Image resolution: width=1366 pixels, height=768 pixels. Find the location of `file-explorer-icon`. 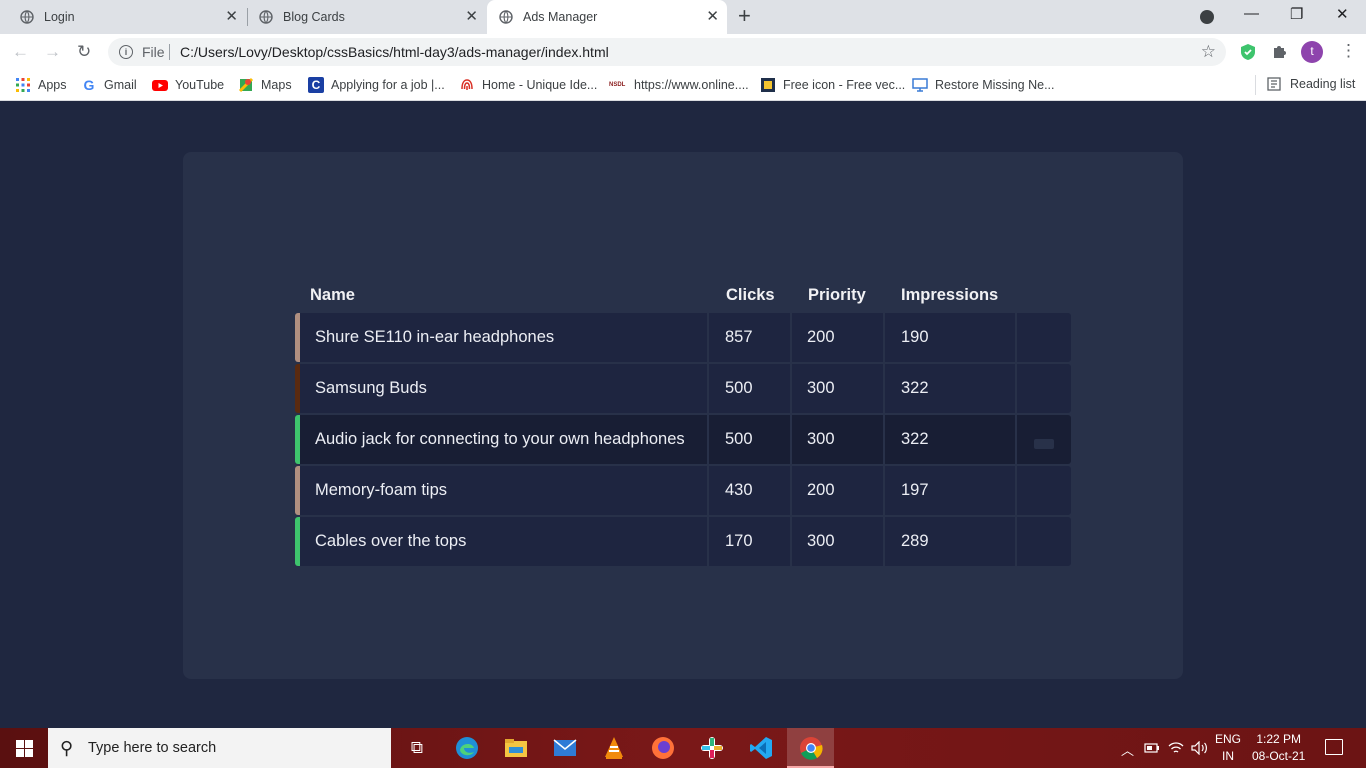

file-explorer-icon is located at coordinates (516, 748).